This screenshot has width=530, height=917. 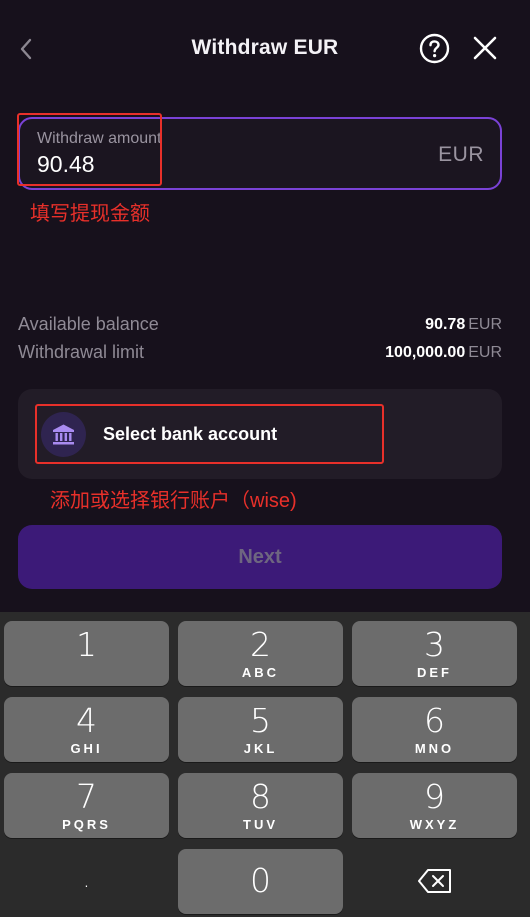 I want to click on key-8: 8 TUV, so click(x=260, y=805).